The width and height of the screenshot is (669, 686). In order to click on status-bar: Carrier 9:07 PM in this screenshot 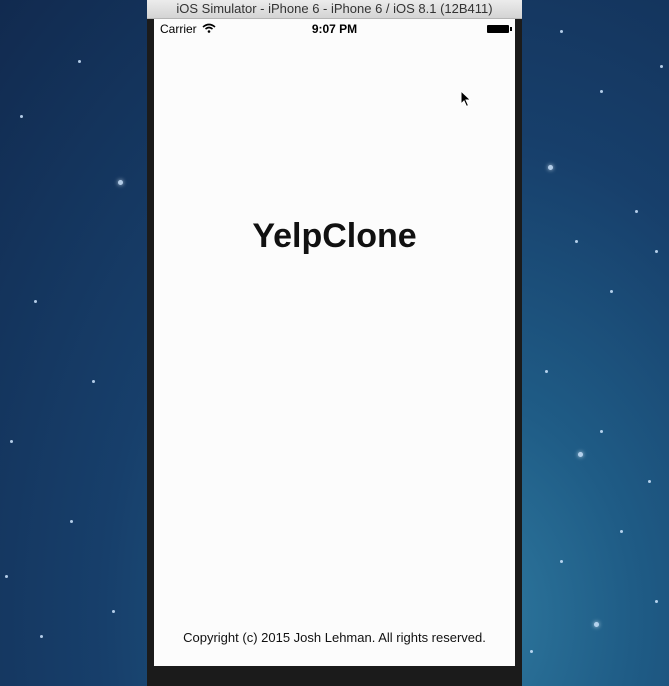, I will do `click(334, 29)`.